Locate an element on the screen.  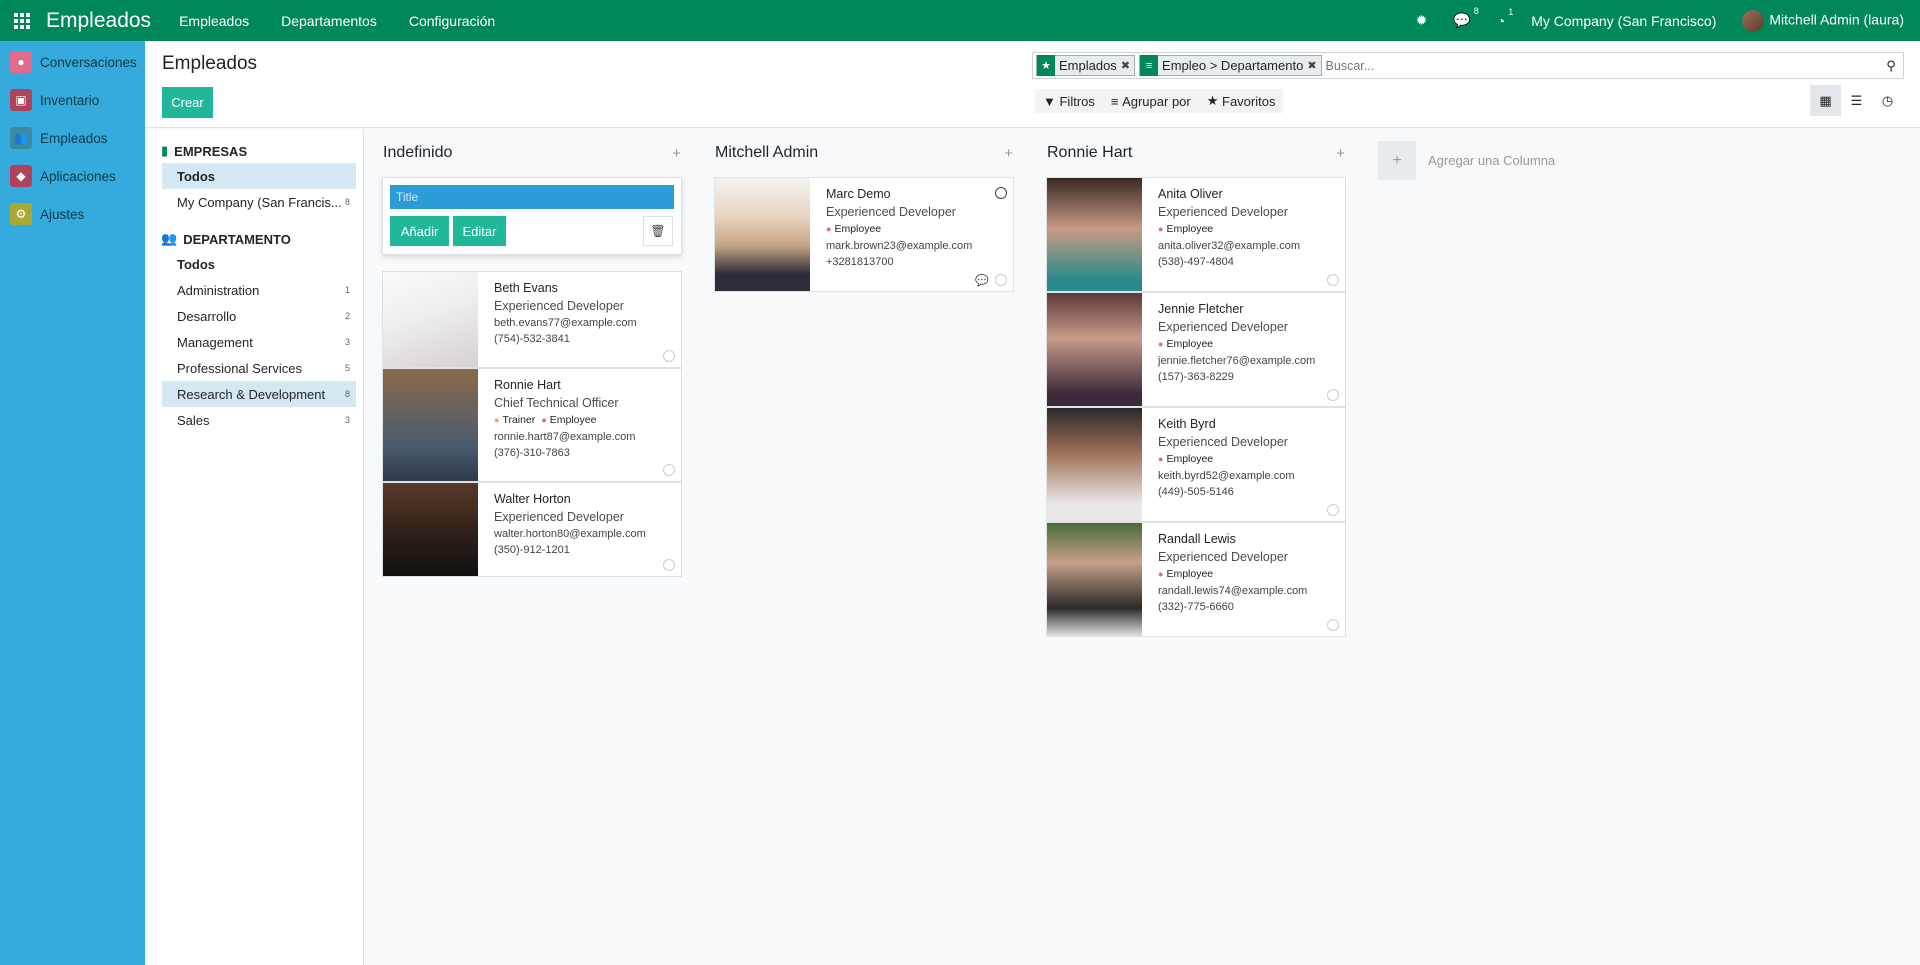
filters-label: Filtros is located at coordinates (1077, 101).